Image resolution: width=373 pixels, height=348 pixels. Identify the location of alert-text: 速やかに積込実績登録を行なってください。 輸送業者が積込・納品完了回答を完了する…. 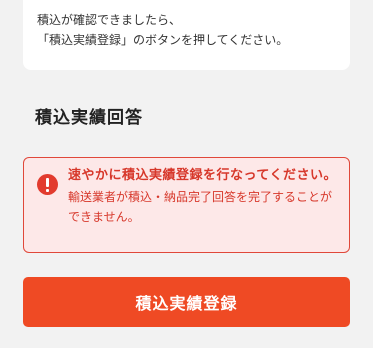
(204, 196).